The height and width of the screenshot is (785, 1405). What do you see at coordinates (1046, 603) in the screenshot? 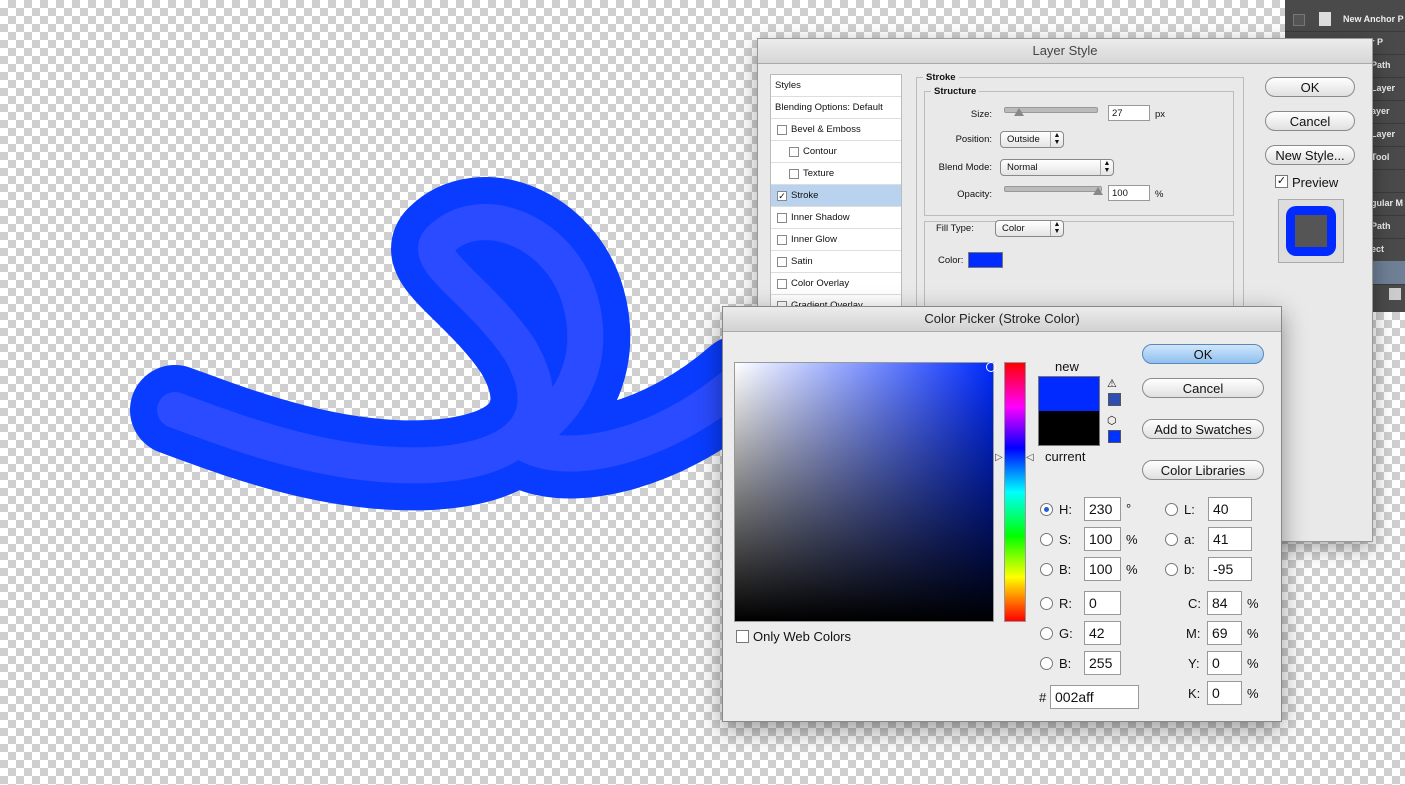
I see `r-radio` at bounding box center [1046, 603].